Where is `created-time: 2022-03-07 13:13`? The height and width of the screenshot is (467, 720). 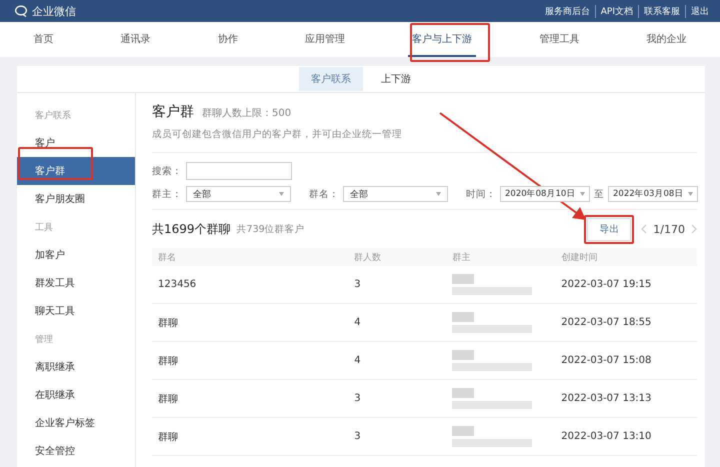
created-time: 2022-03-07 13:13 is located at coordinates (606, 398).